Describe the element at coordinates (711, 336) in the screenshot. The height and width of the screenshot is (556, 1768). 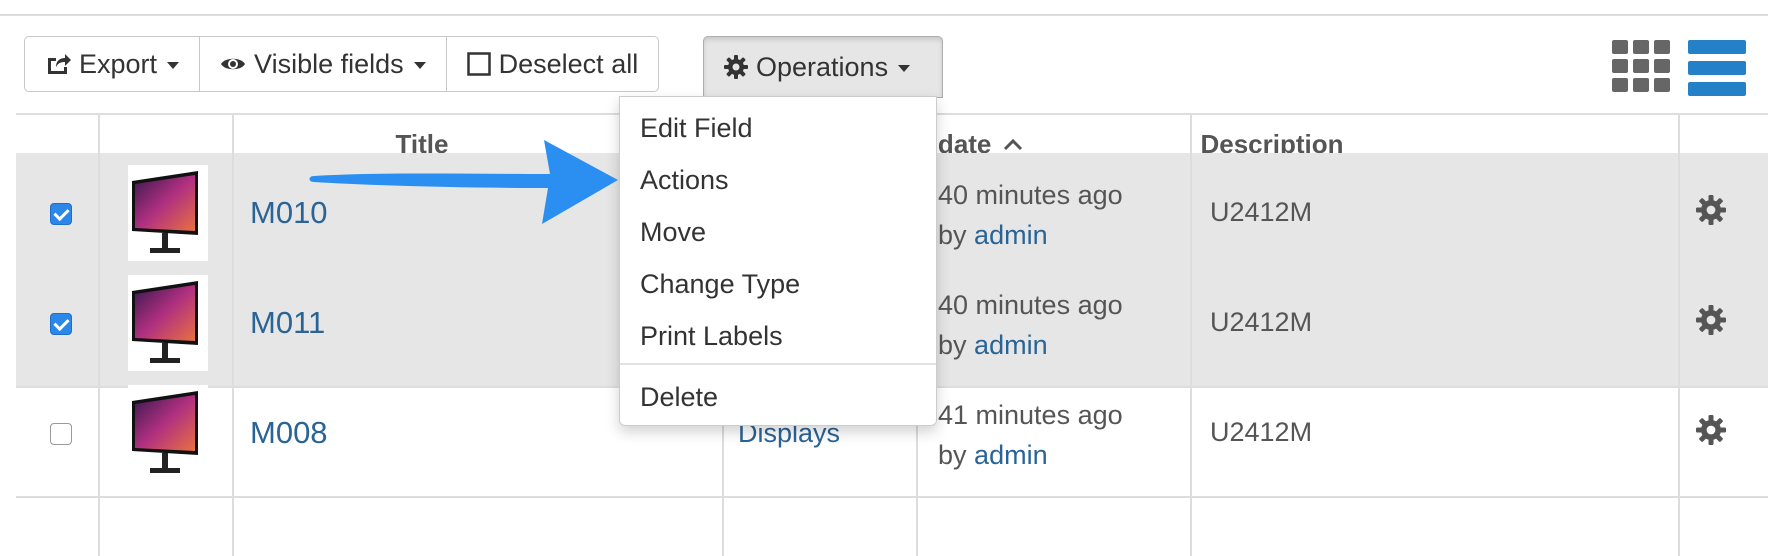
I see `menu-item-print-labels: Print Labels` at that location.